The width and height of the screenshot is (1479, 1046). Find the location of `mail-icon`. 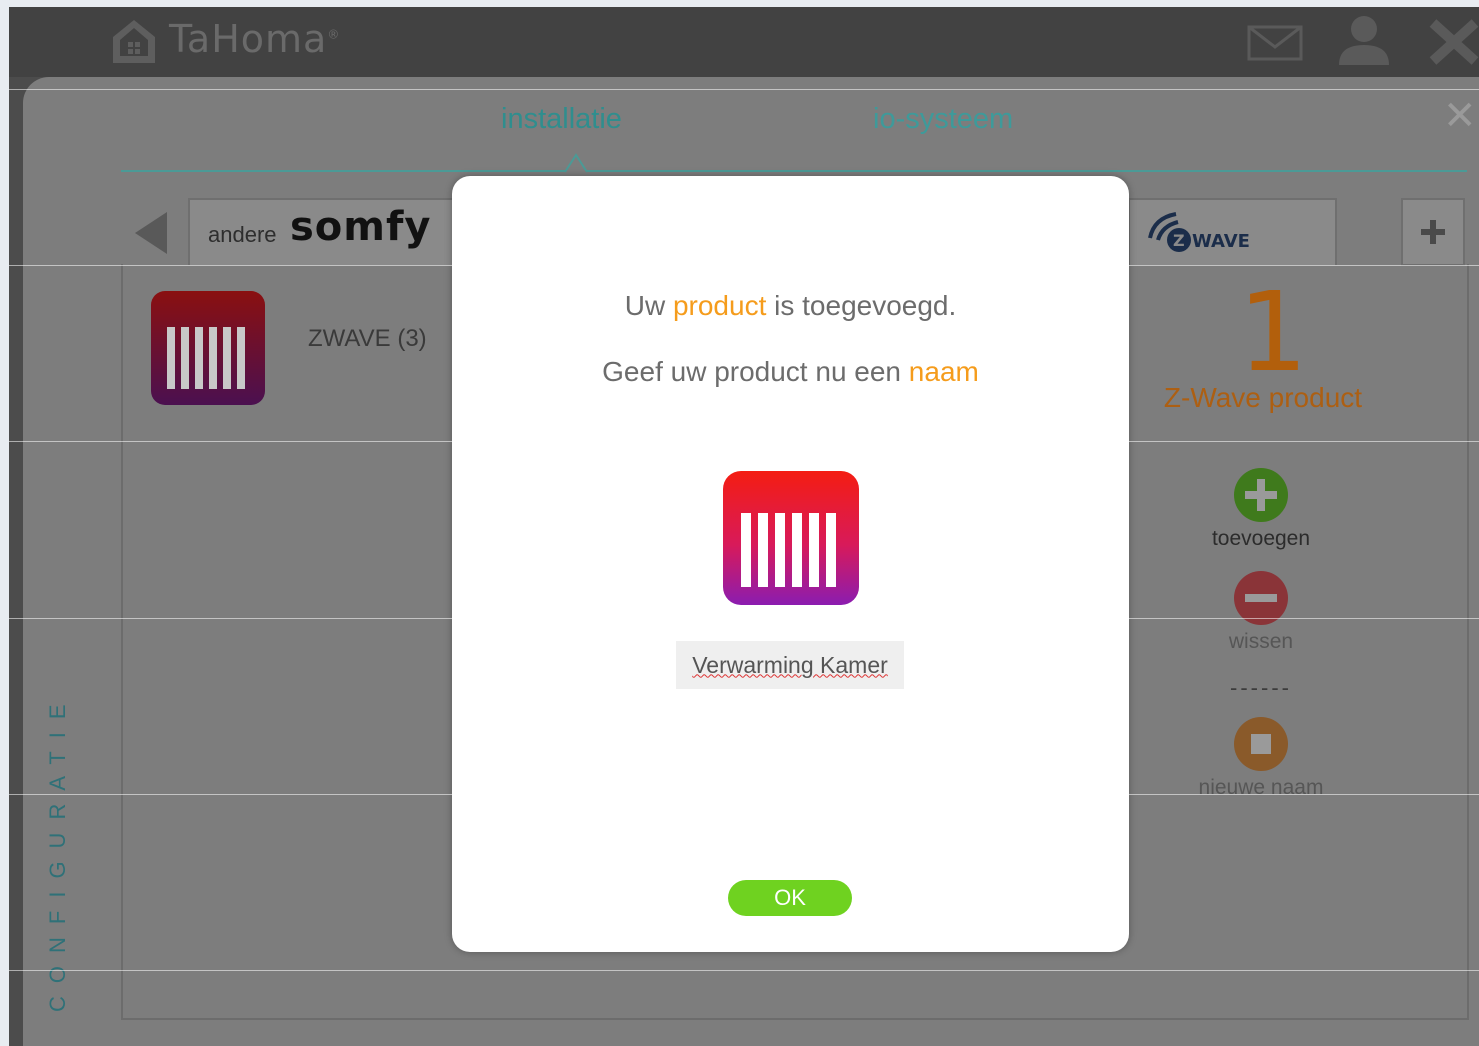

mail-icon is located at coordinates (1275, 43).